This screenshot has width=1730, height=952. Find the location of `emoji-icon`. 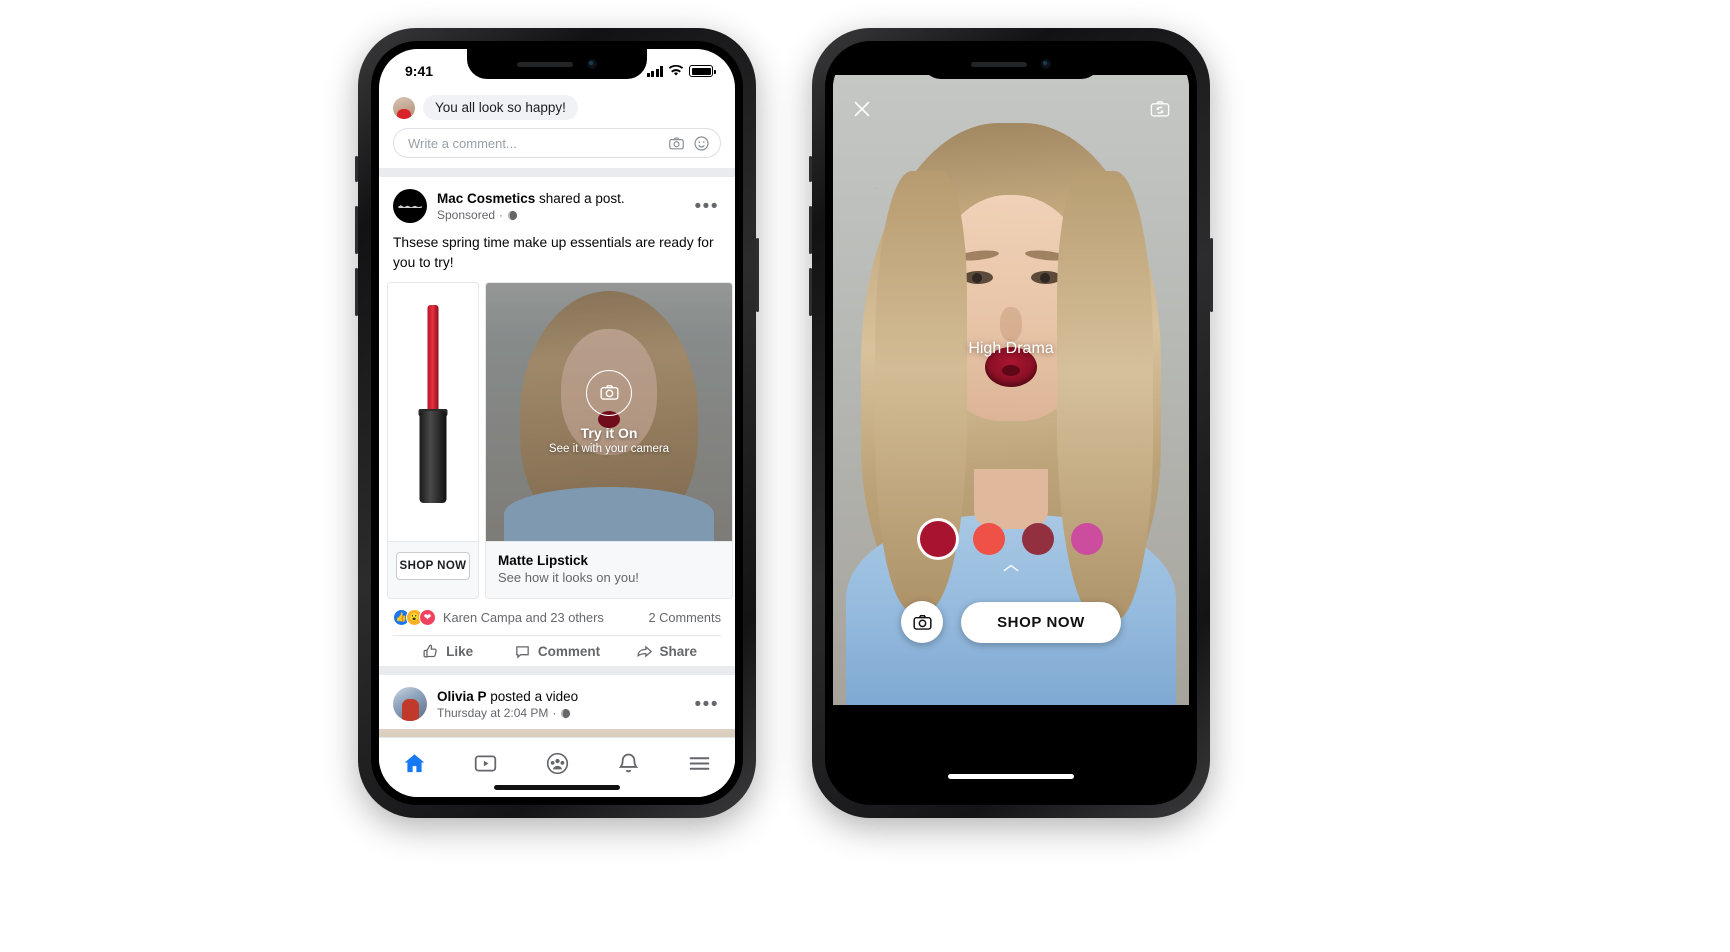

emoji-icon is located at coordinates (701, 143).